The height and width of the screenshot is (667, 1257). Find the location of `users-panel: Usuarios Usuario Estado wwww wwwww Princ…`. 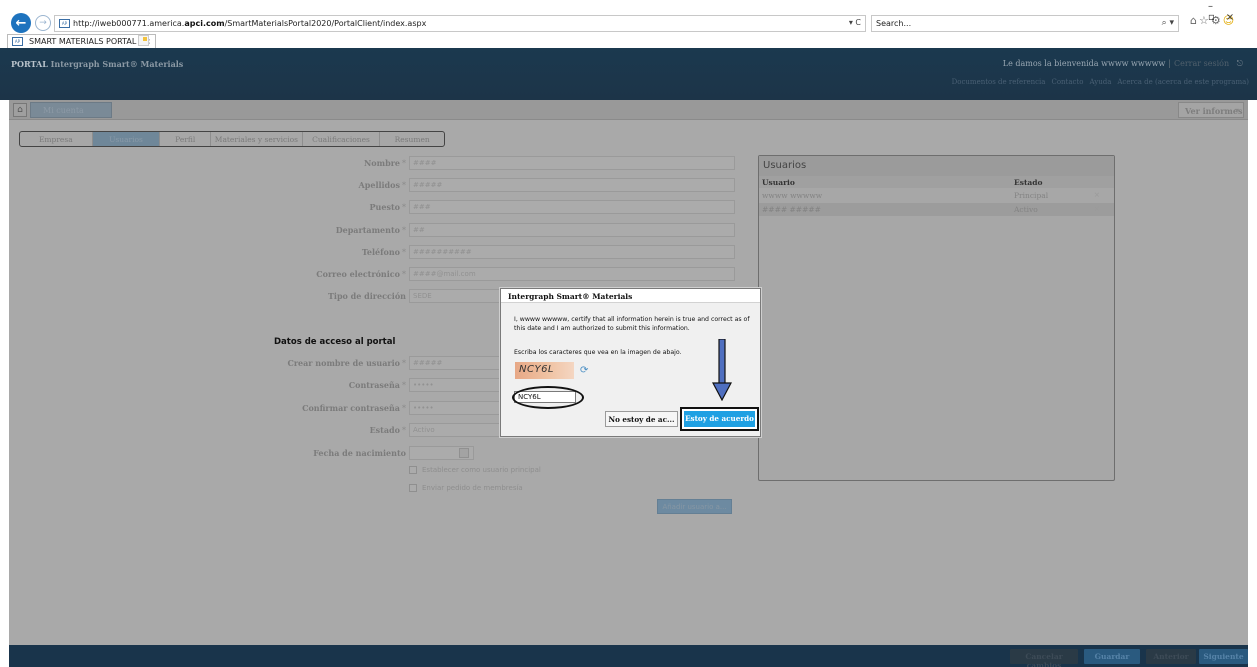

users-panel: Usuarios Usuario Estado wwww wwwww Princ… is located at coordinates (936, 318).